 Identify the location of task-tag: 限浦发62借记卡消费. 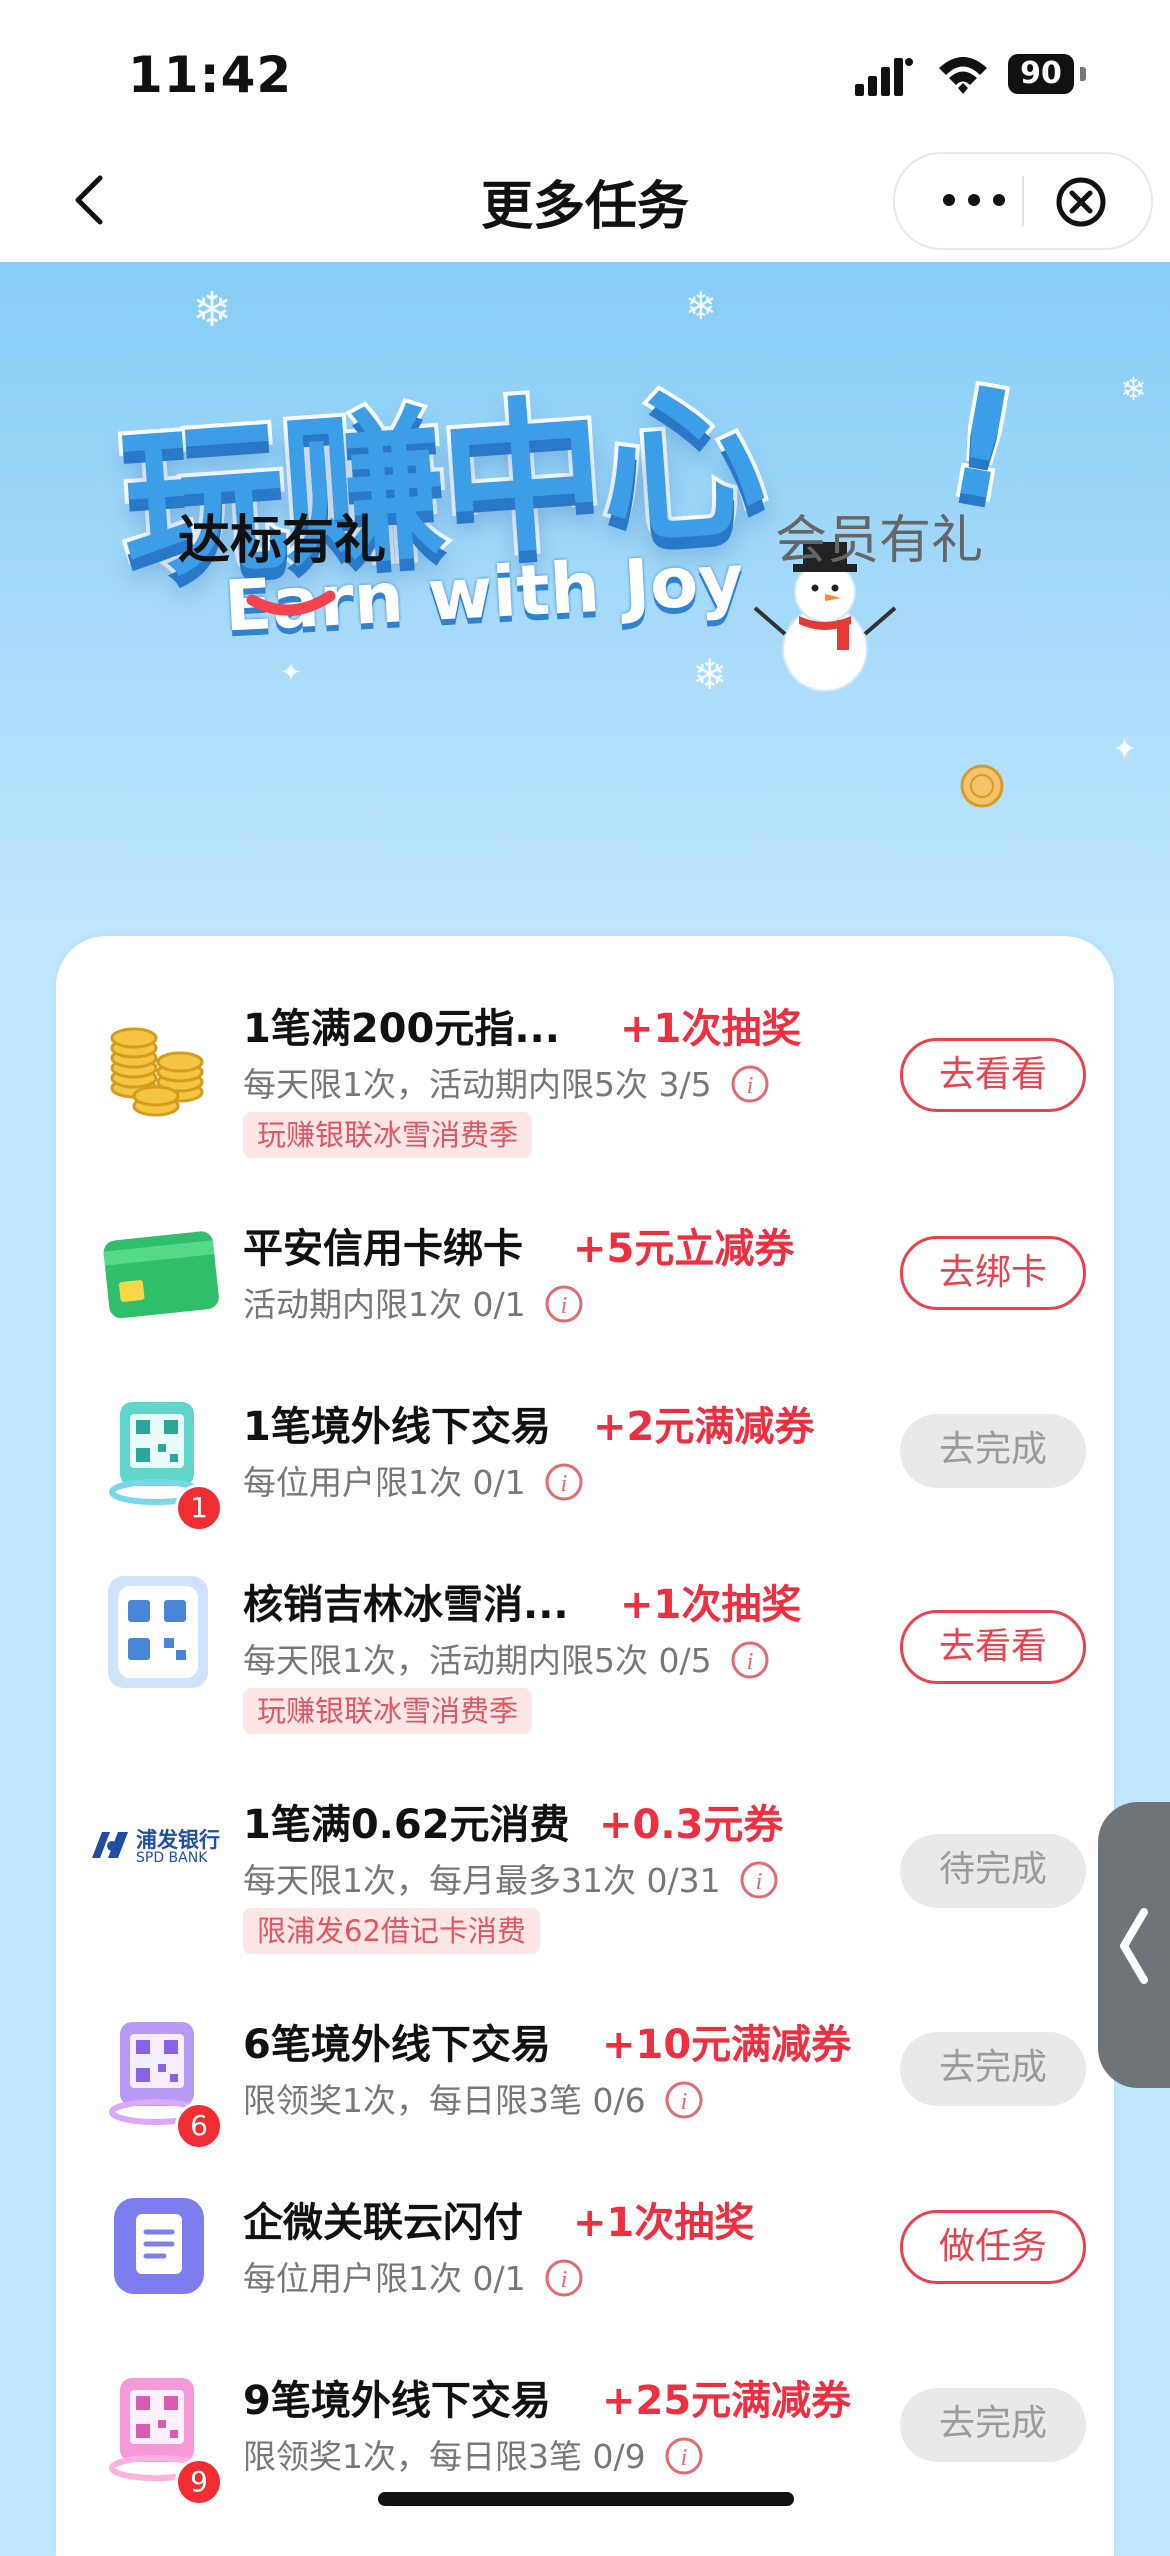
(391, 1931).